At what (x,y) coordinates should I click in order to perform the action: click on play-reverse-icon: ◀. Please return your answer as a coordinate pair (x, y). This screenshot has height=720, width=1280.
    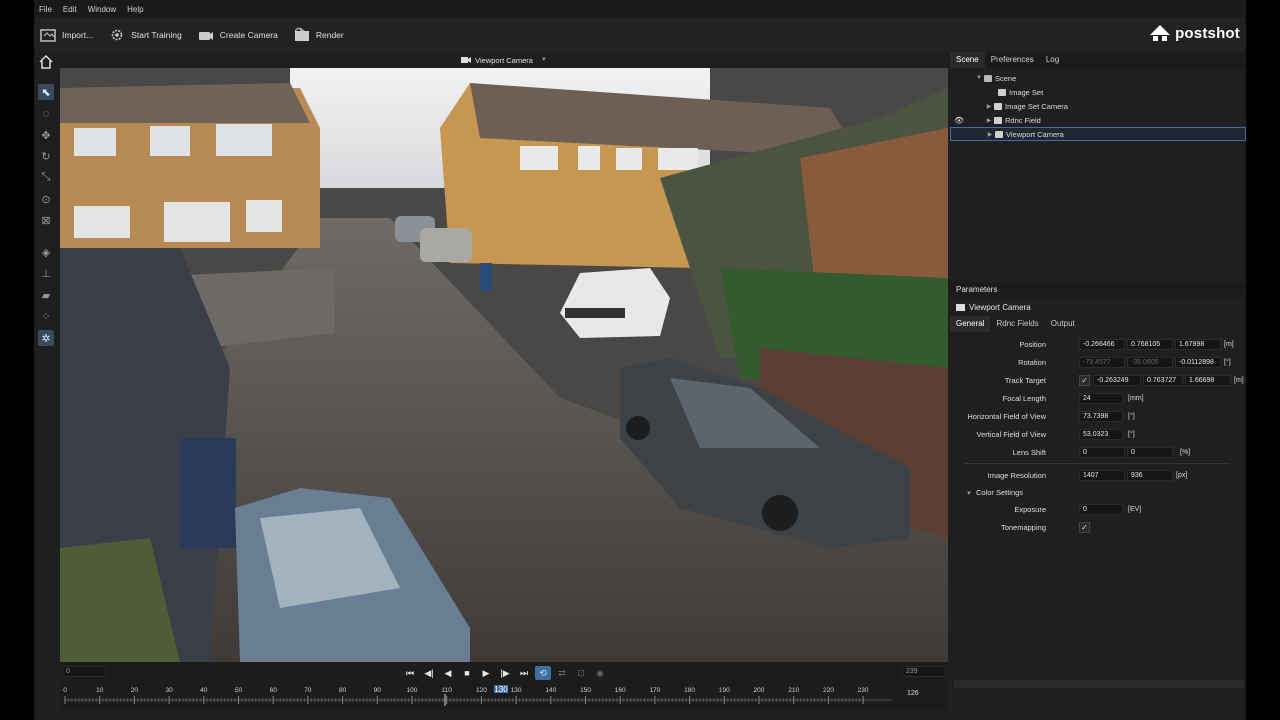
    Looking at the image, I should click on (448, 673).